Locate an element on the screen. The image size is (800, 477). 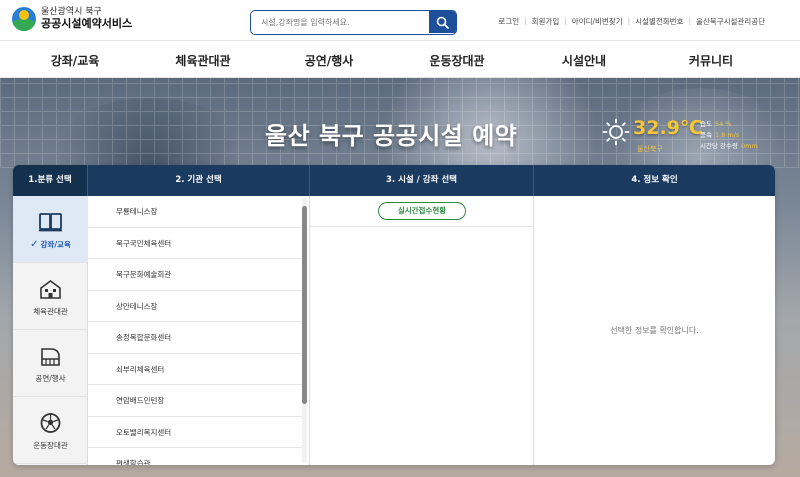
category-performances: 공연/행사 is located at coordinates (50, 363).